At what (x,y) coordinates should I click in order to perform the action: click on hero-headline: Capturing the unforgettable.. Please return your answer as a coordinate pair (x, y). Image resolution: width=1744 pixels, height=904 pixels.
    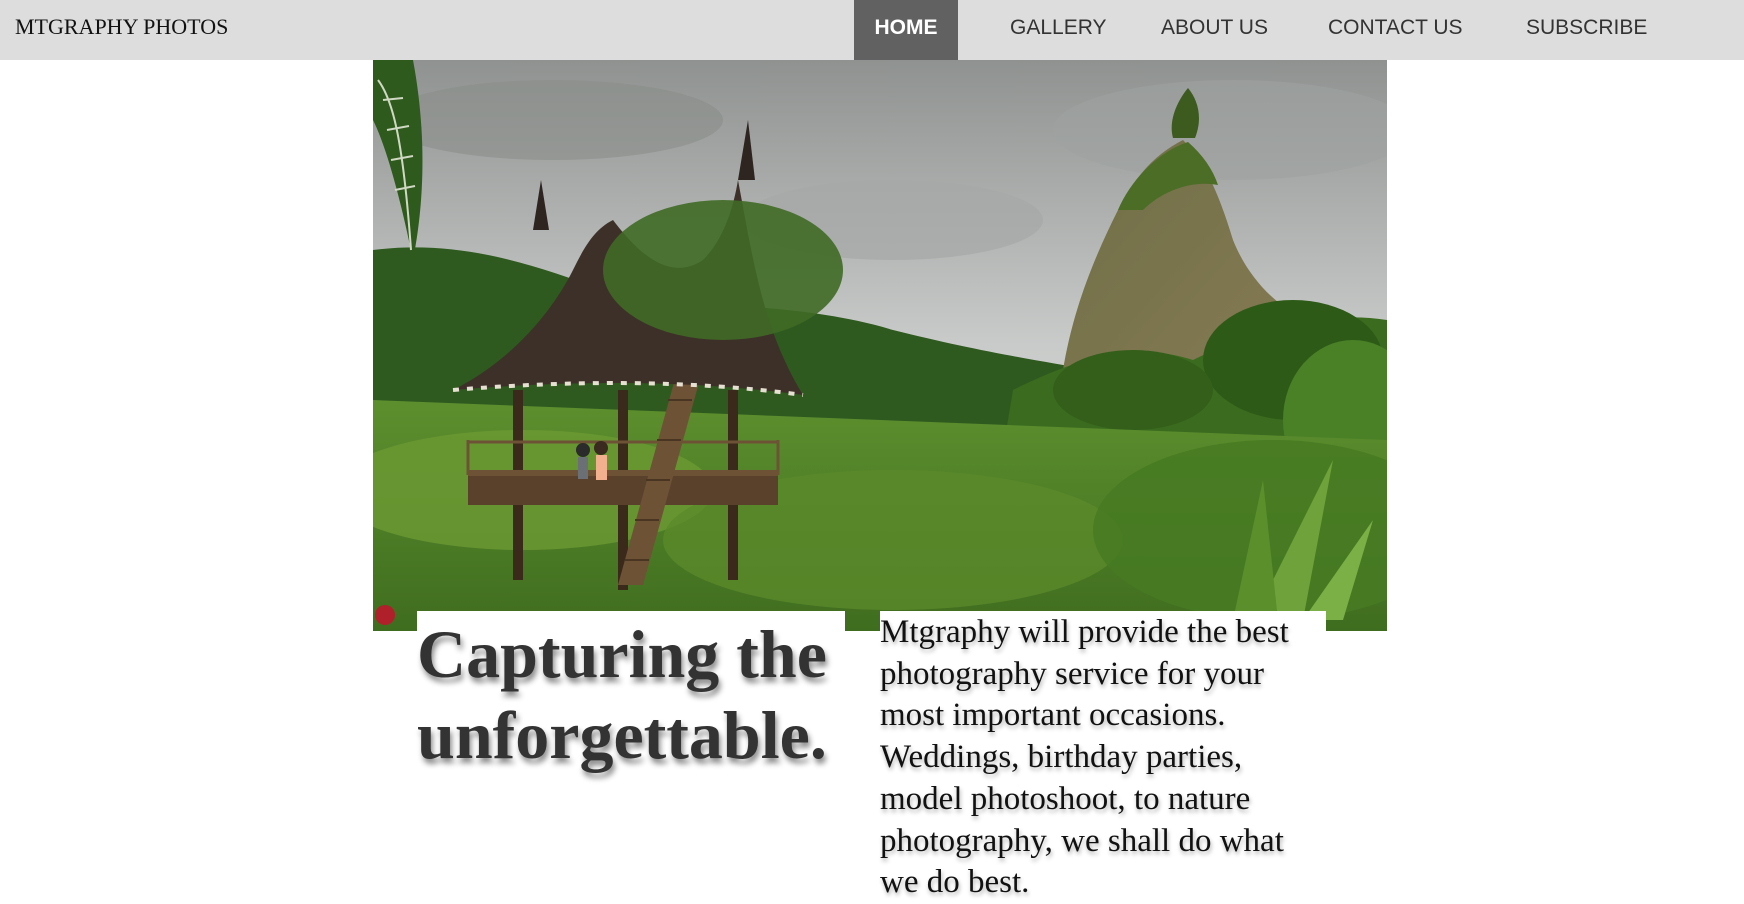
    Looking at the image, I should click on (622, 694).